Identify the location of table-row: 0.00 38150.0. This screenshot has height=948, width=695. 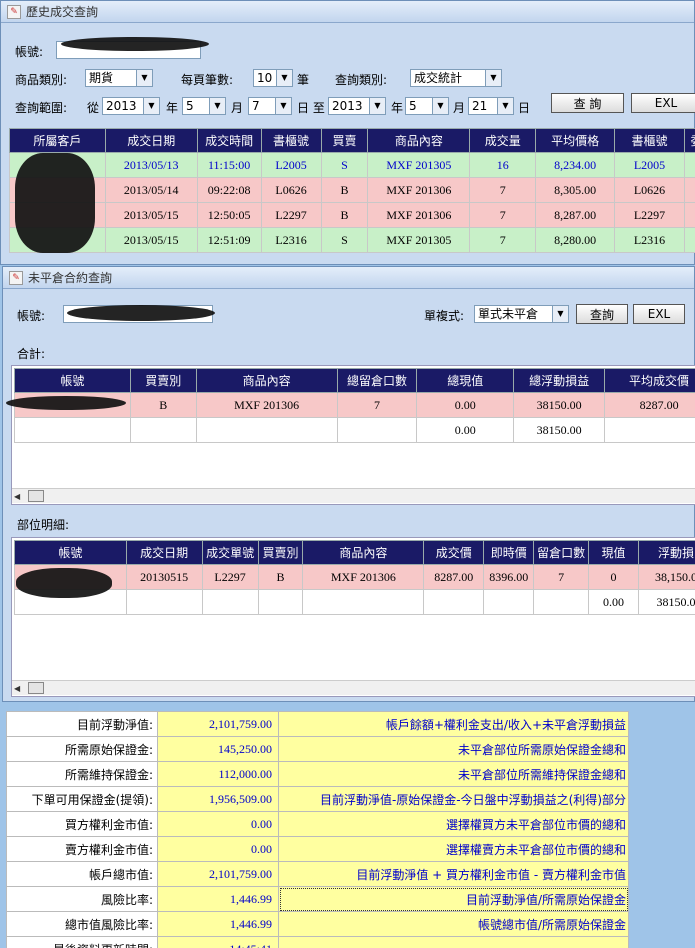
(354, 602).